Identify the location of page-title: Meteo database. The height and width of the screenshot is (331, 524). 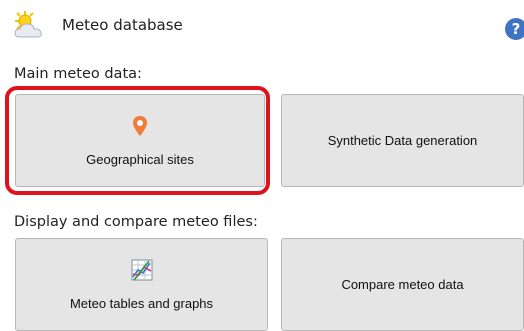
(122, 25).